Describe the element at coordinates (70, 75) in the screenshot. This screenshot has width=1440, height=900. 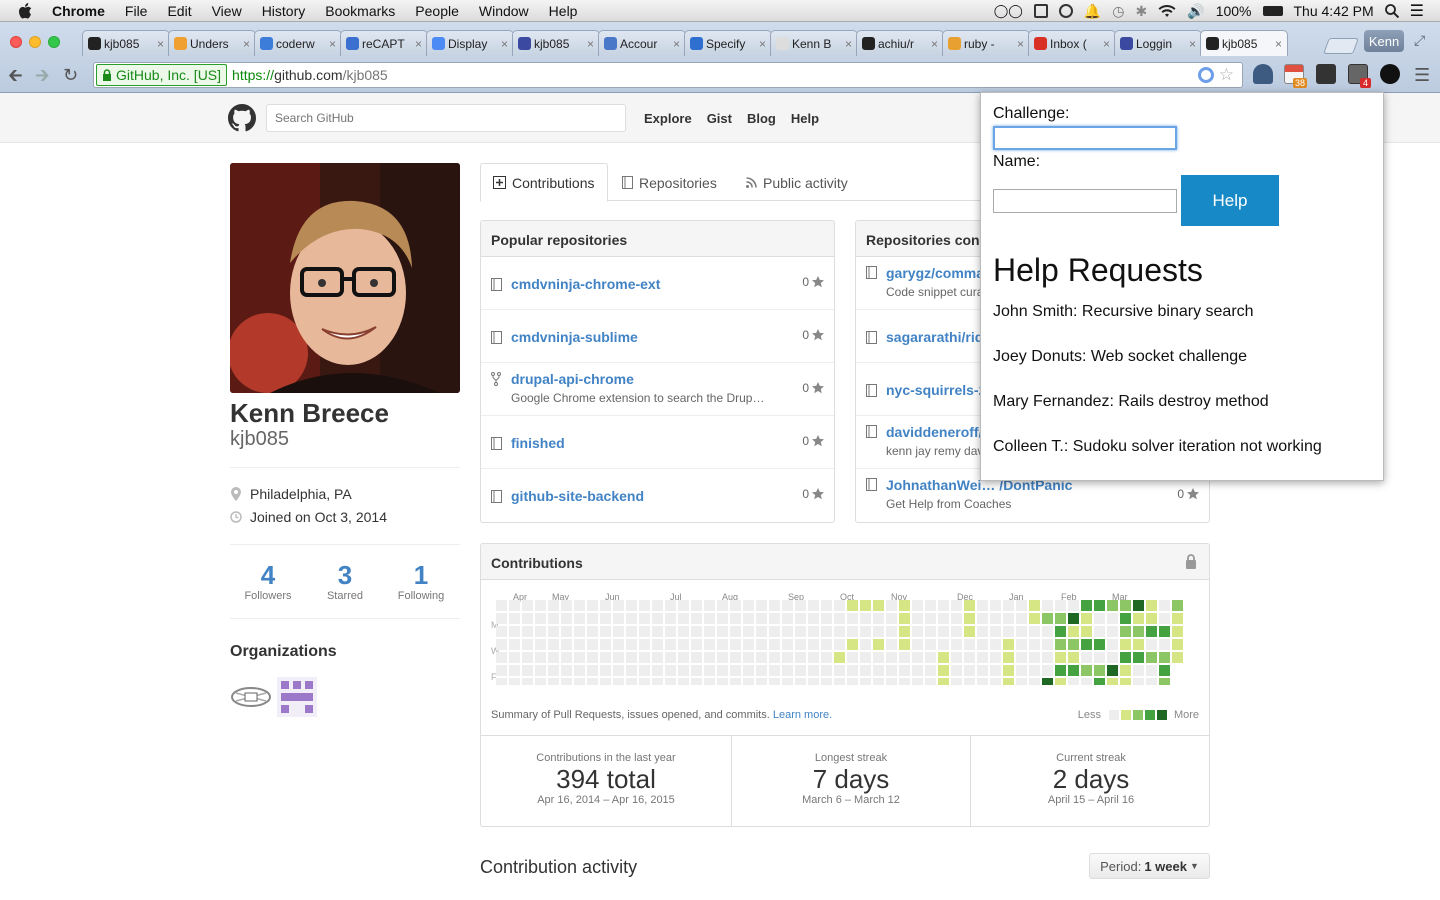
I see `reload-button: ↻` at that location.